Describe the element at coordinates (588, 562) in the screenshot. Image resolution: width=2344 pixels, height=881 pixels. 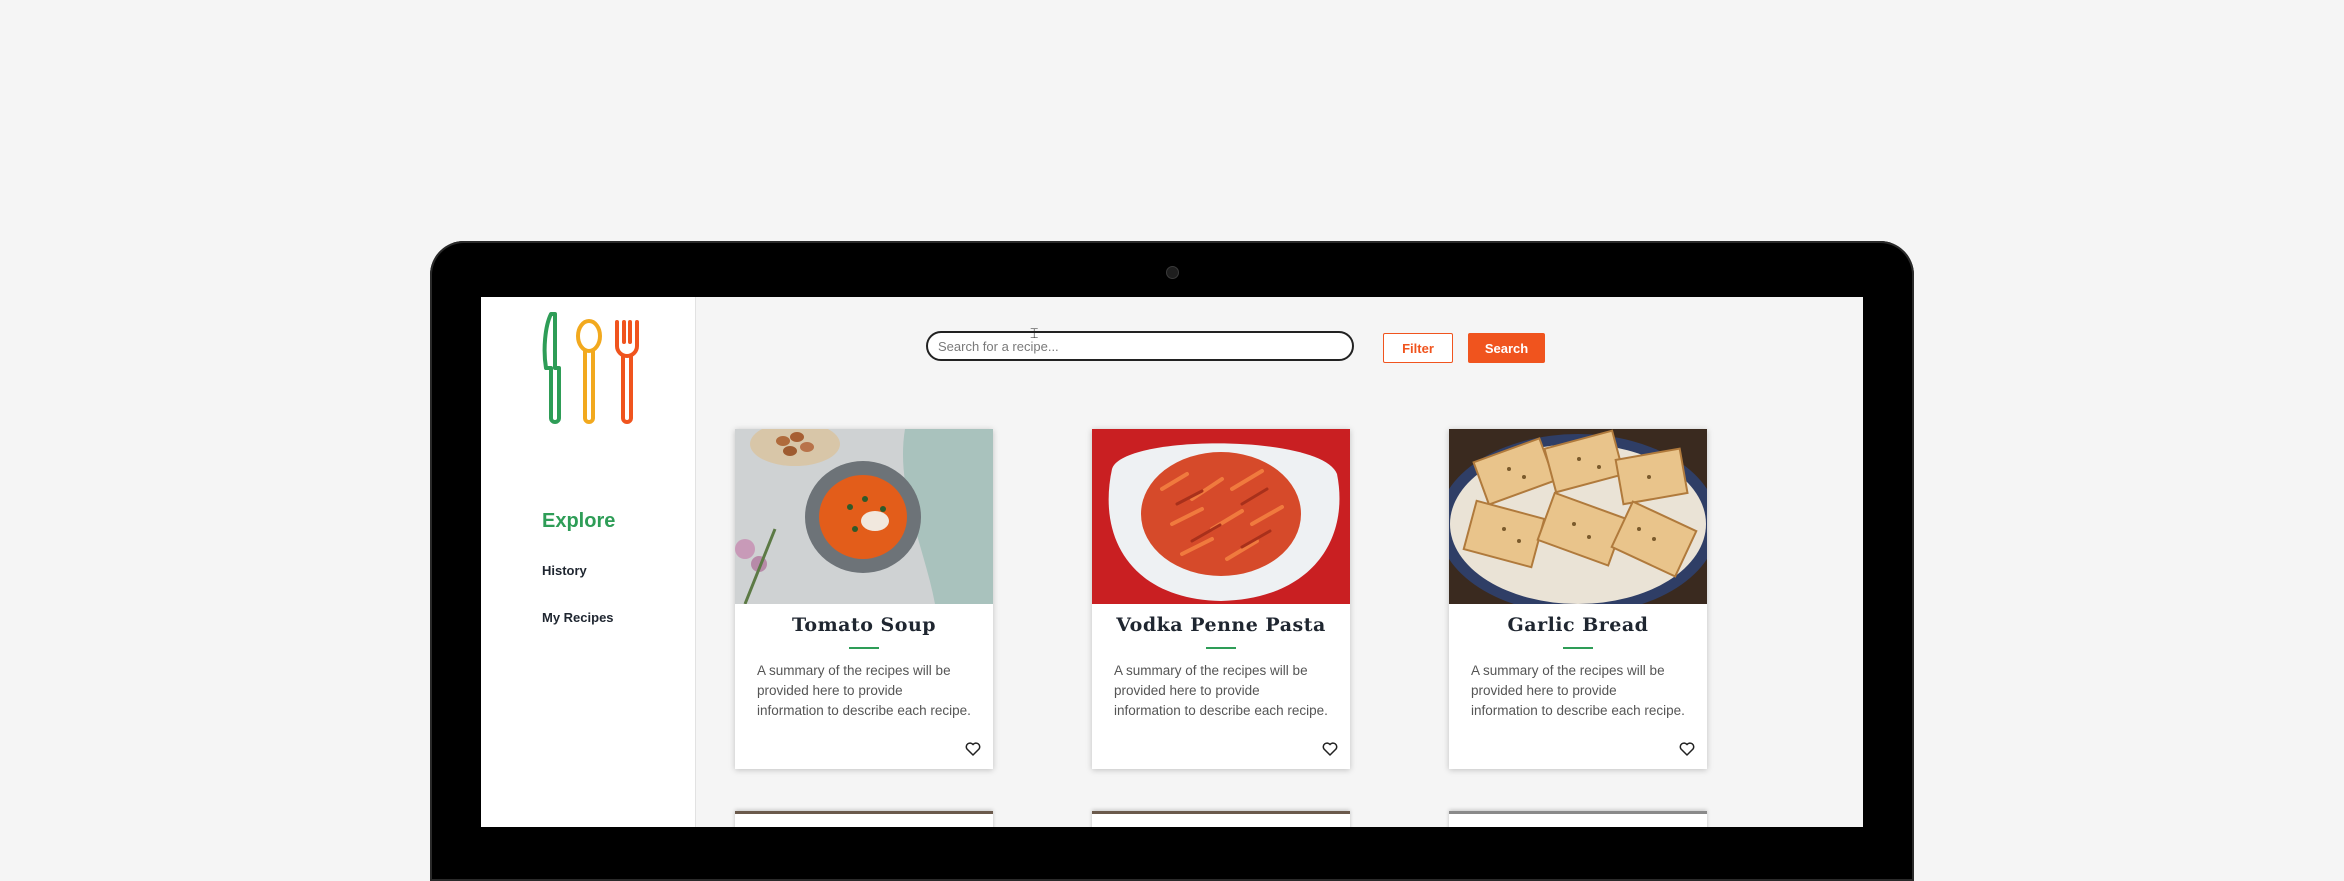
I see `sidebar: Explore History My Recipes` at that location.